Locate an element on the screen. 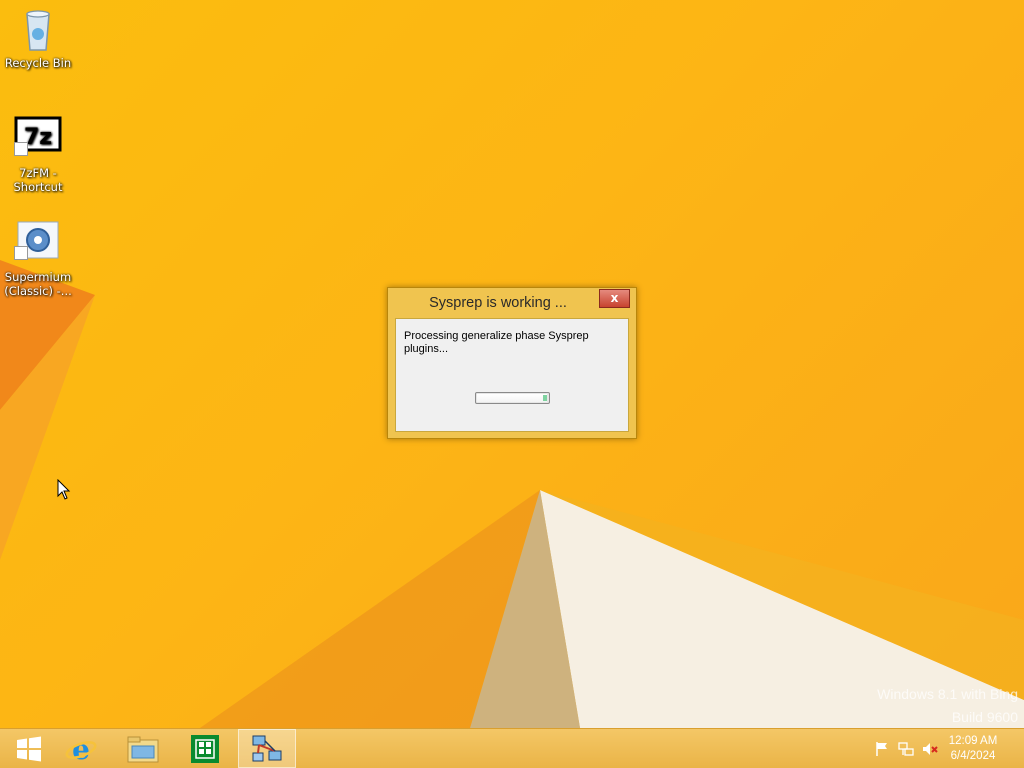  taskbar-store is located at coordinates (205, 748).